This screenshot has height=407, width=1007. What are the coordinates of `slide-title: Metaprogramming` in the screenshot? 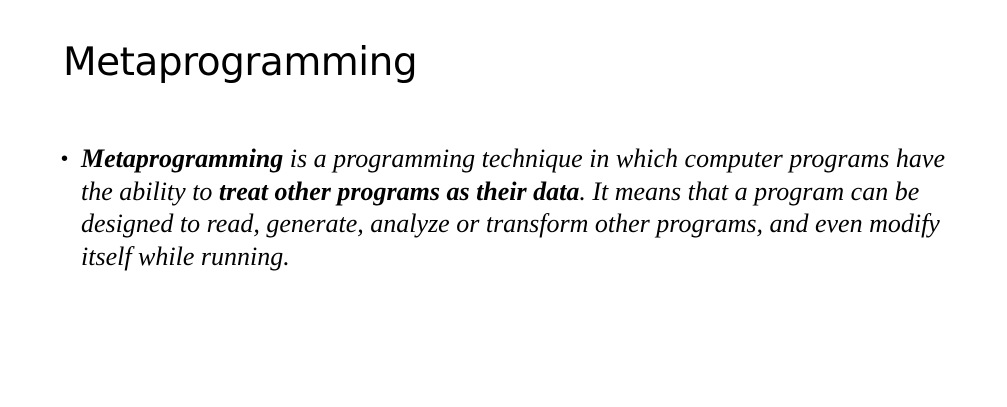 It's located at (240, 62).